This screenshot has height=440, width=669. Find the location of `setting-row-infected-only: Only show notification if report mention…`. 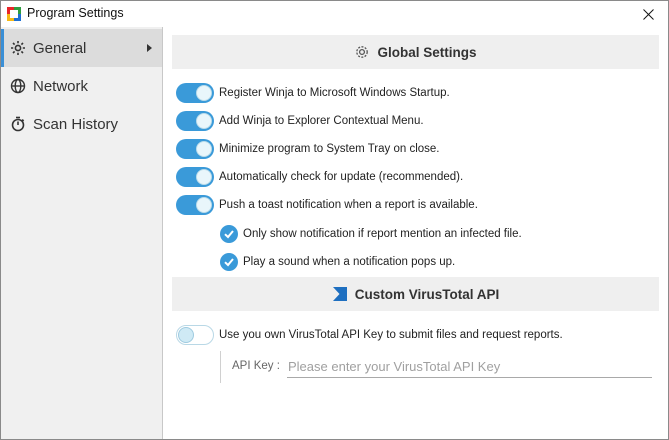

setting-row-infected-only: Only show notification if report mention… is located at coordinates (371, 234).